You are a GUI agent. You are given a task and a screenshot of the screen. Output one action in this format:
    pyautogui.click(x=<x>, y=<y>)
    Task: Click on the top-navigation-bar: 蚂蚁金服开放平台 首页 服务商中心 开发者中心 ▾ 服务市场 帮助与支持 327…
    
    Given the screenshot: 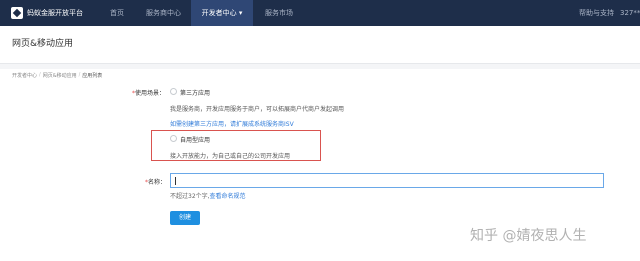 What is the action you would take?
    pyautogui.click(x=320, y=13)
    